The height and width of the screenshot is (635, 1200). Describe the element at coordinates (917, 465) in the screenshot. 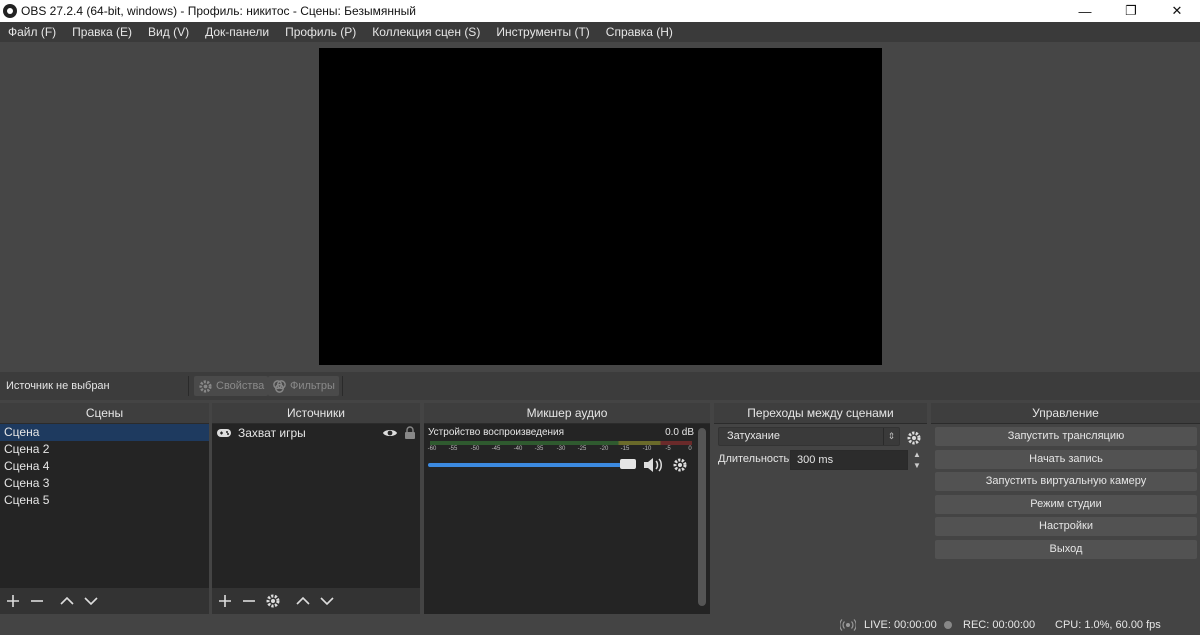

I see `spin-down-icon: ▼` at that location.